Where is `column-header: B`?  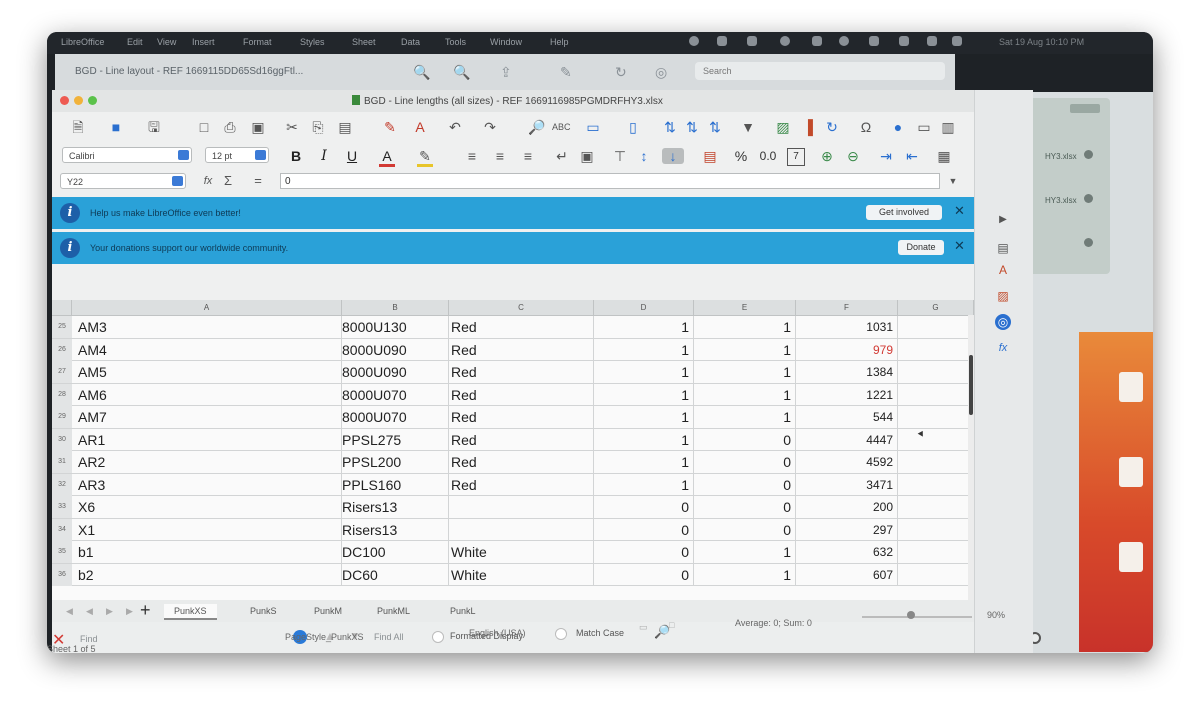
column-header: B is located at coordinates (395, 307).